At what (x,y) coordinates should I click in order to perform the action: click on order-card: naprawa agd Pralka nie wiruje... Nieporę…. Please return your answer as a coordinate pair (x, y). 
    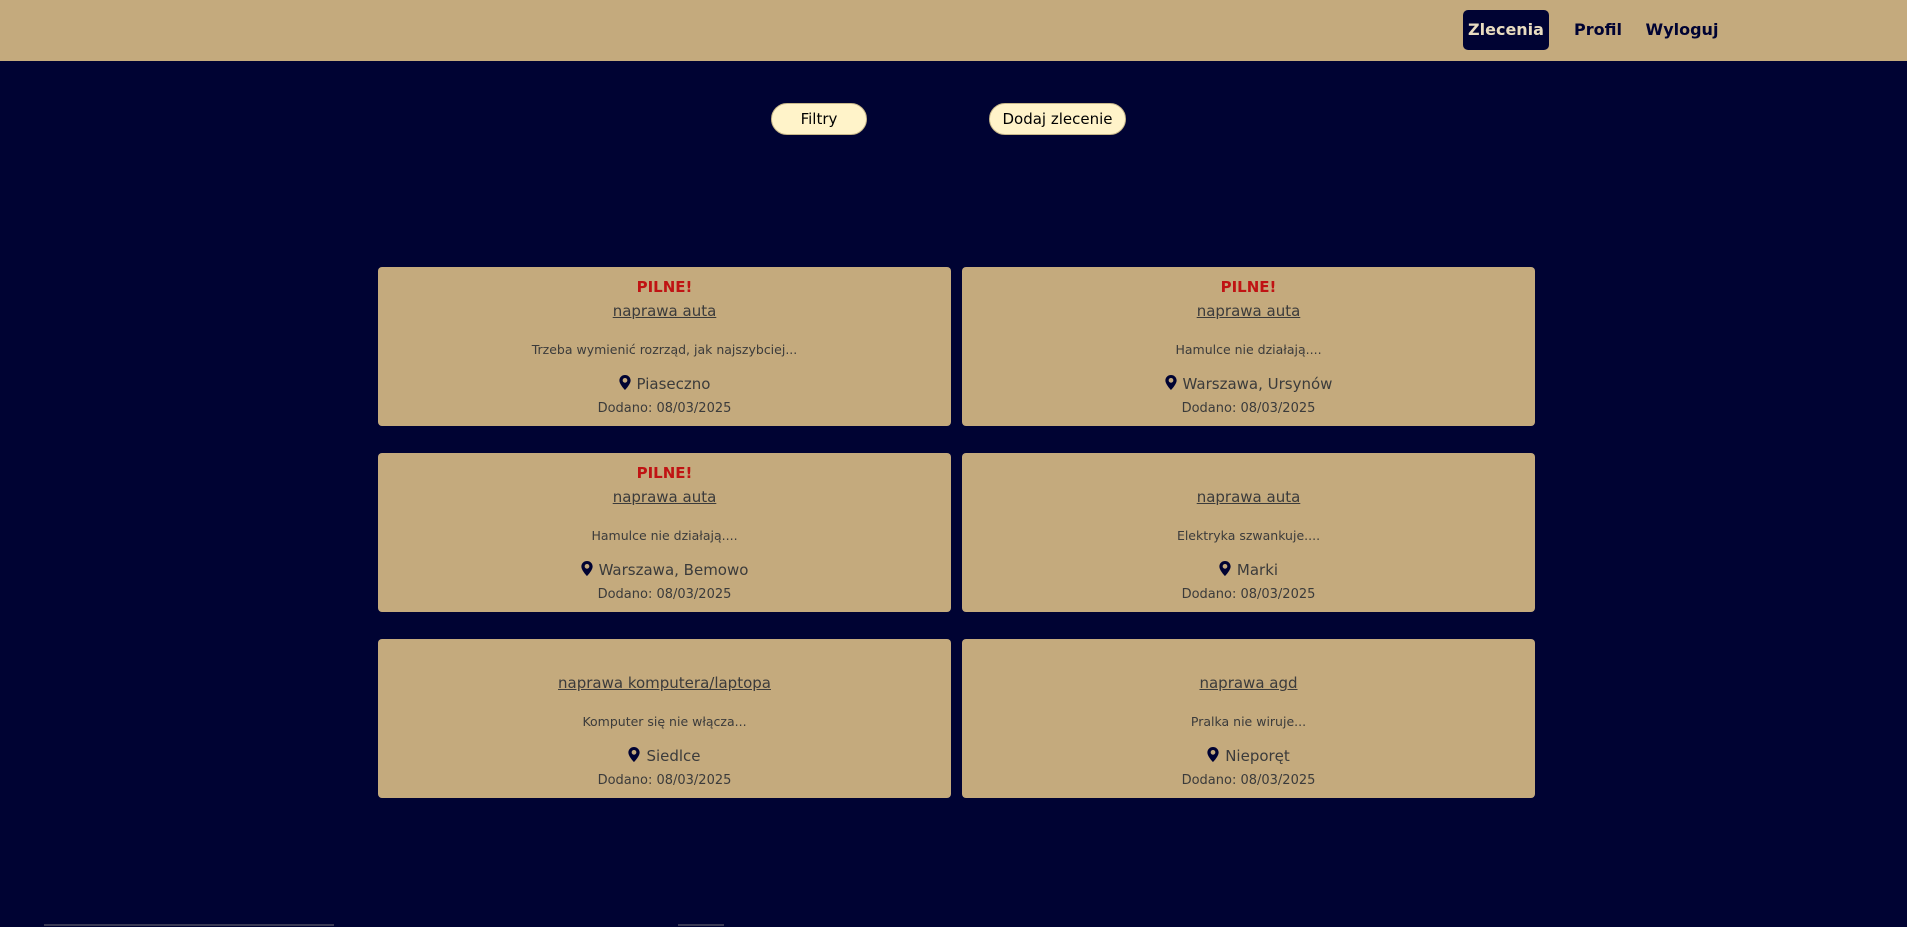
    Looking at the image, I should click on (1248, 718).